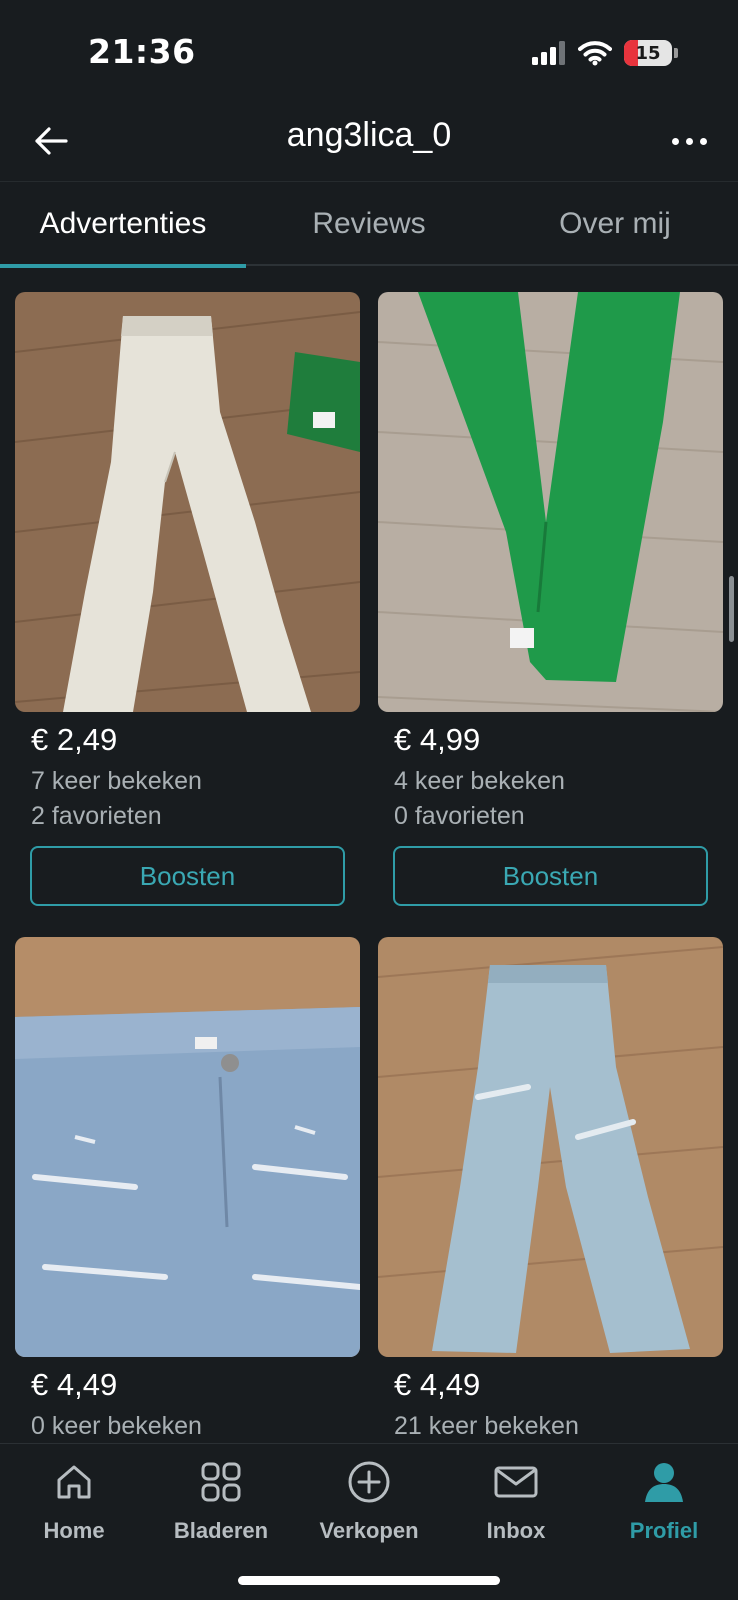 Image resolution: width=738 pixels, height=1600 pixels. Describe the element at coordinates (595, 53) in the screenshot. I see `wifi-icon` at that location.